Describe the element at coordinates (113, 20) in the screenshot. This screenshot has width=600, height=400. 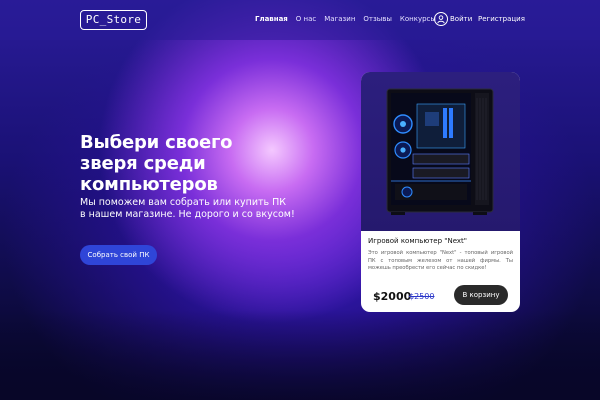
I see `logo: PC_Store` at that location.